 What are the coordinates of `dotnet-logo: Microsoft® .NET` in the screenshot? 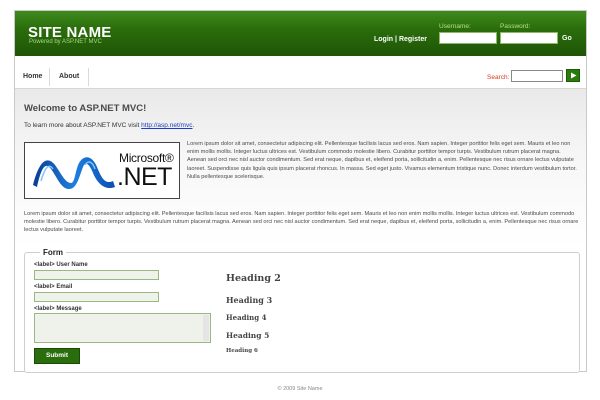 It's located at (102, 170).